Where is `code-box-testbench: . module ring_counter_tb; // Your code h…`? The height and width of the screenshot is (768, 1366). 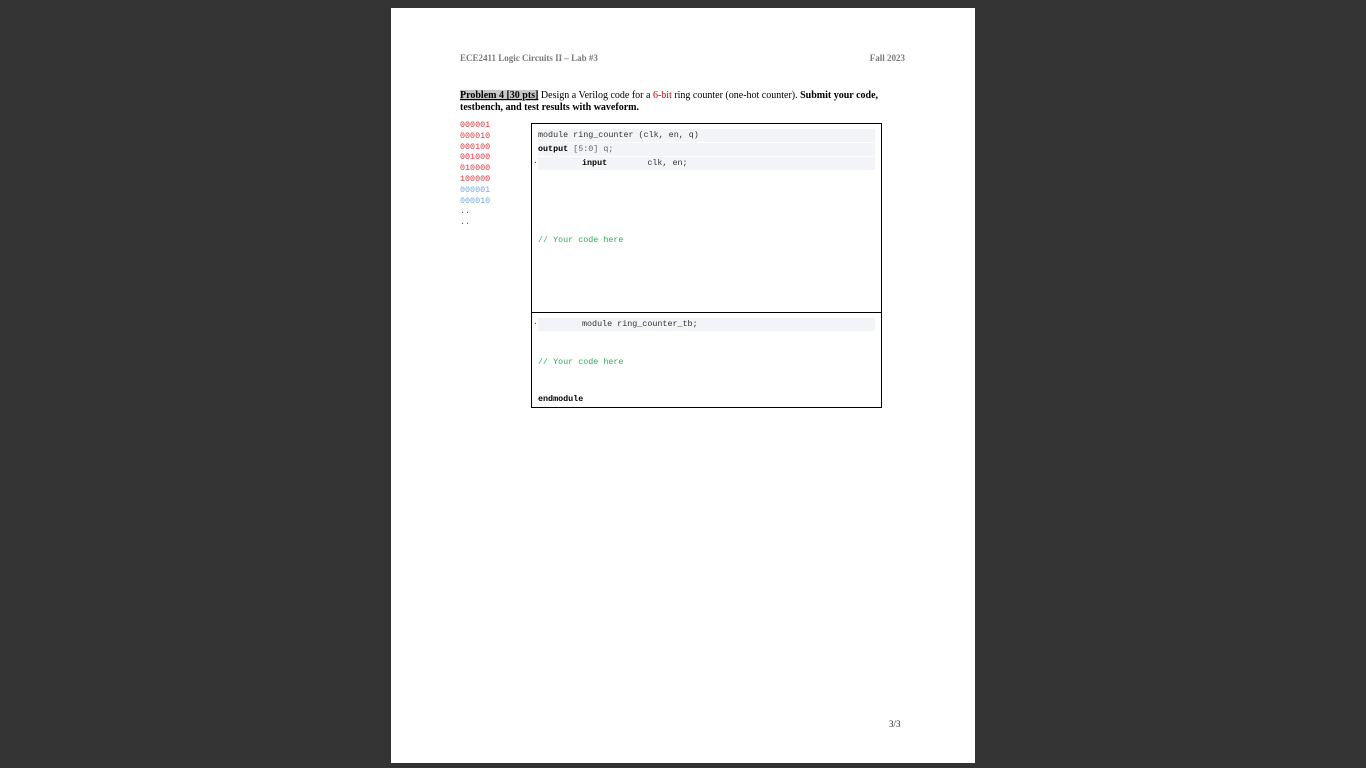
code-box-testbench: . module ring_counter_tb; // Your code h… is located at coordinates (706, 360).